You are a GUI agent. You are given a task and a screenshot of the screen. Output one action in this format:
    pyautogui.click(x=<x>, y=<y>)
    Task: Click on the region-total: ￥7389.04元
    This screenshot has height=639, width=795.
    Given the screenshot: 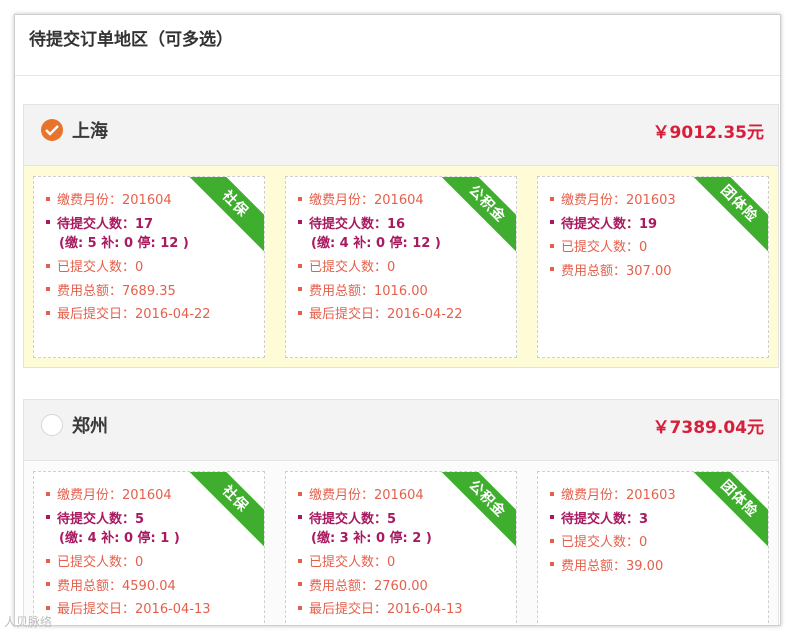 What is the action you would take?
    pyautogui.click(x=708, y=428)
    